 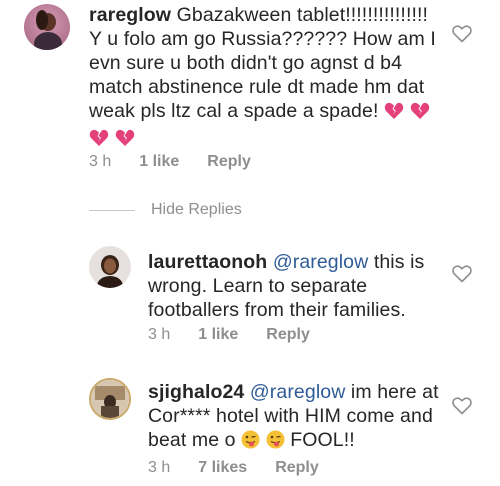 What do you see at coordinates (222, 468) in the screenshot?
I see `reply-likes: 7 likes` at bounding box center [222, 468].